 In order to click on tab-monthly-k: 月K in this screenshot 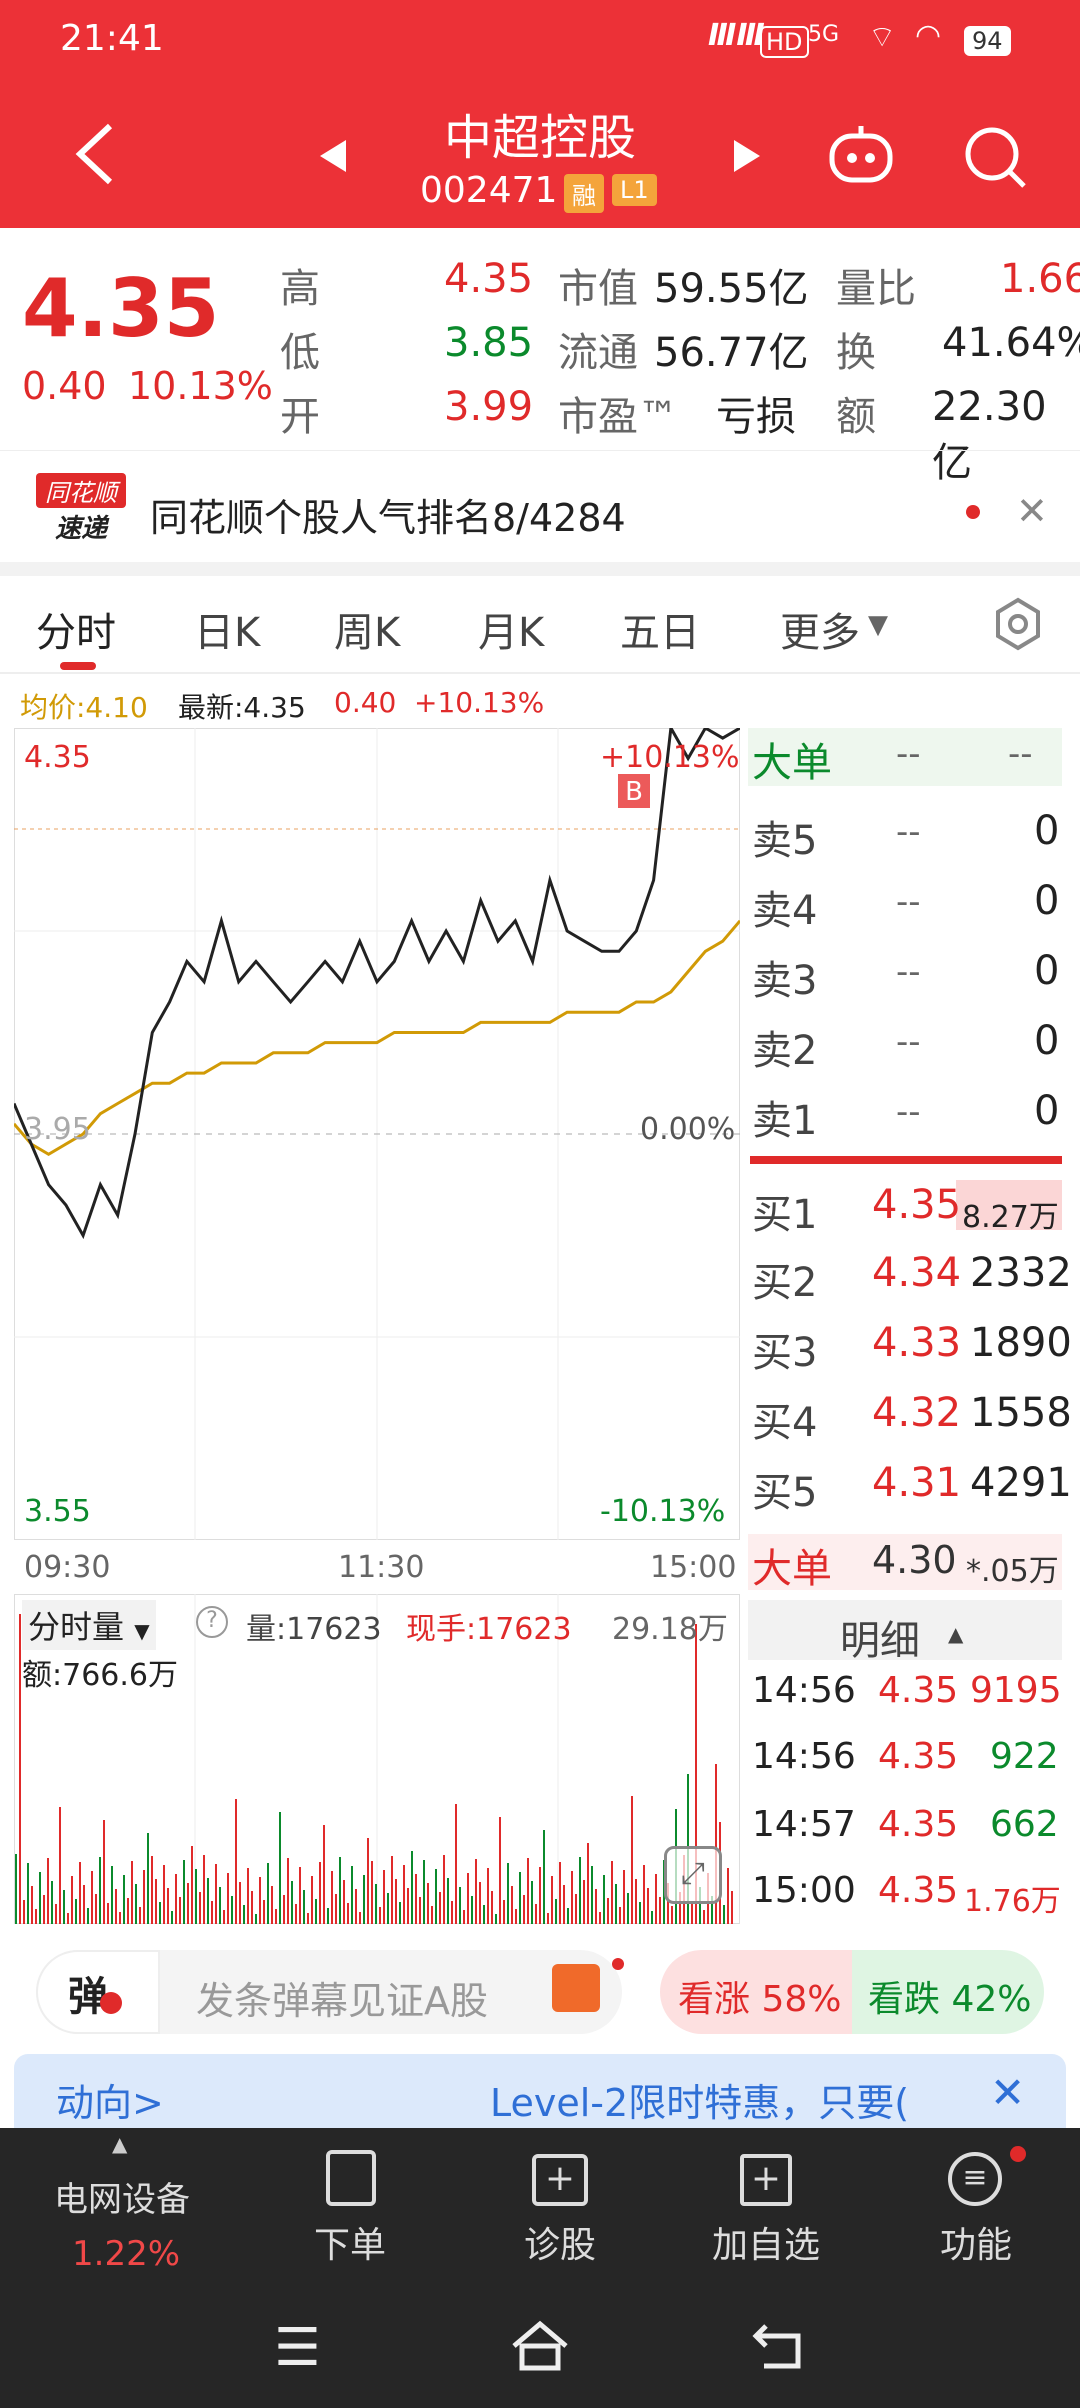, I will do `click(511, 629)`.